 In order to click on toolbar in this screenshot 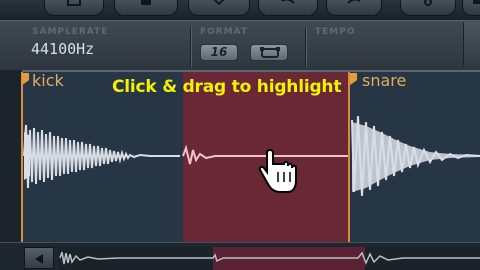, I will do `click(240, 10)`.